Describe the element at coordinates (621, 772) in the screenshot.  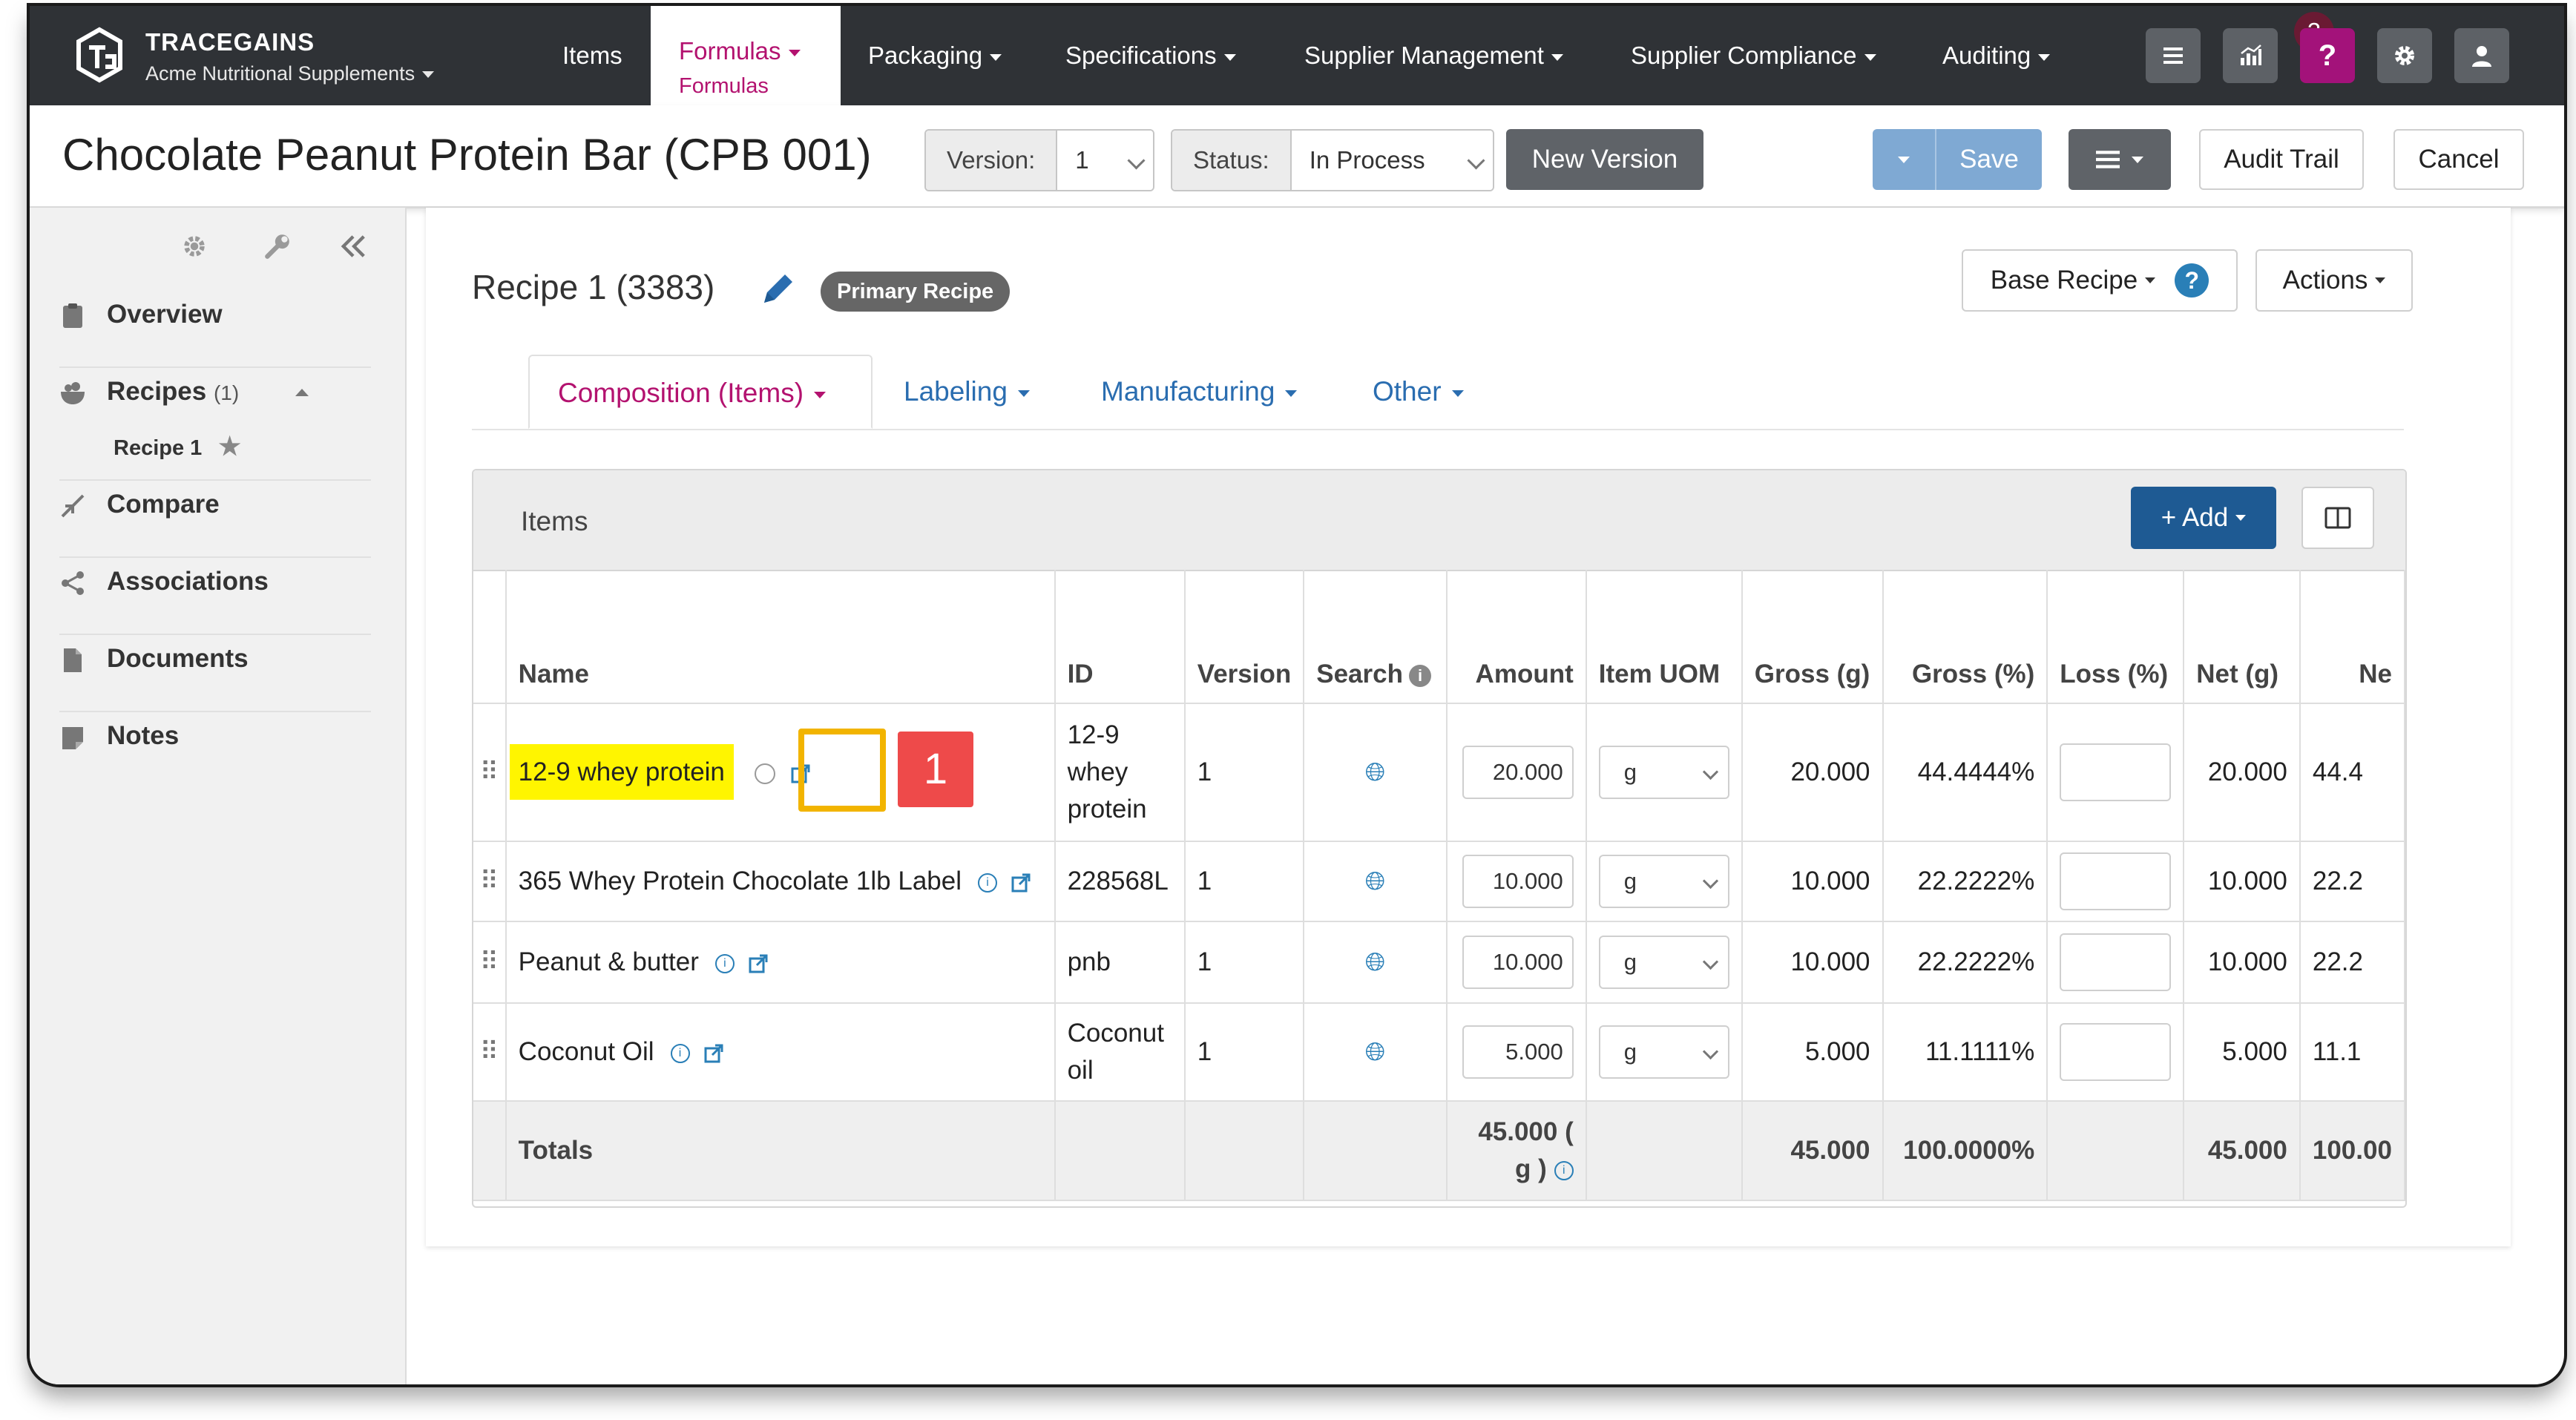
I see `item-name-link: 12-9 whey protein` at that location.